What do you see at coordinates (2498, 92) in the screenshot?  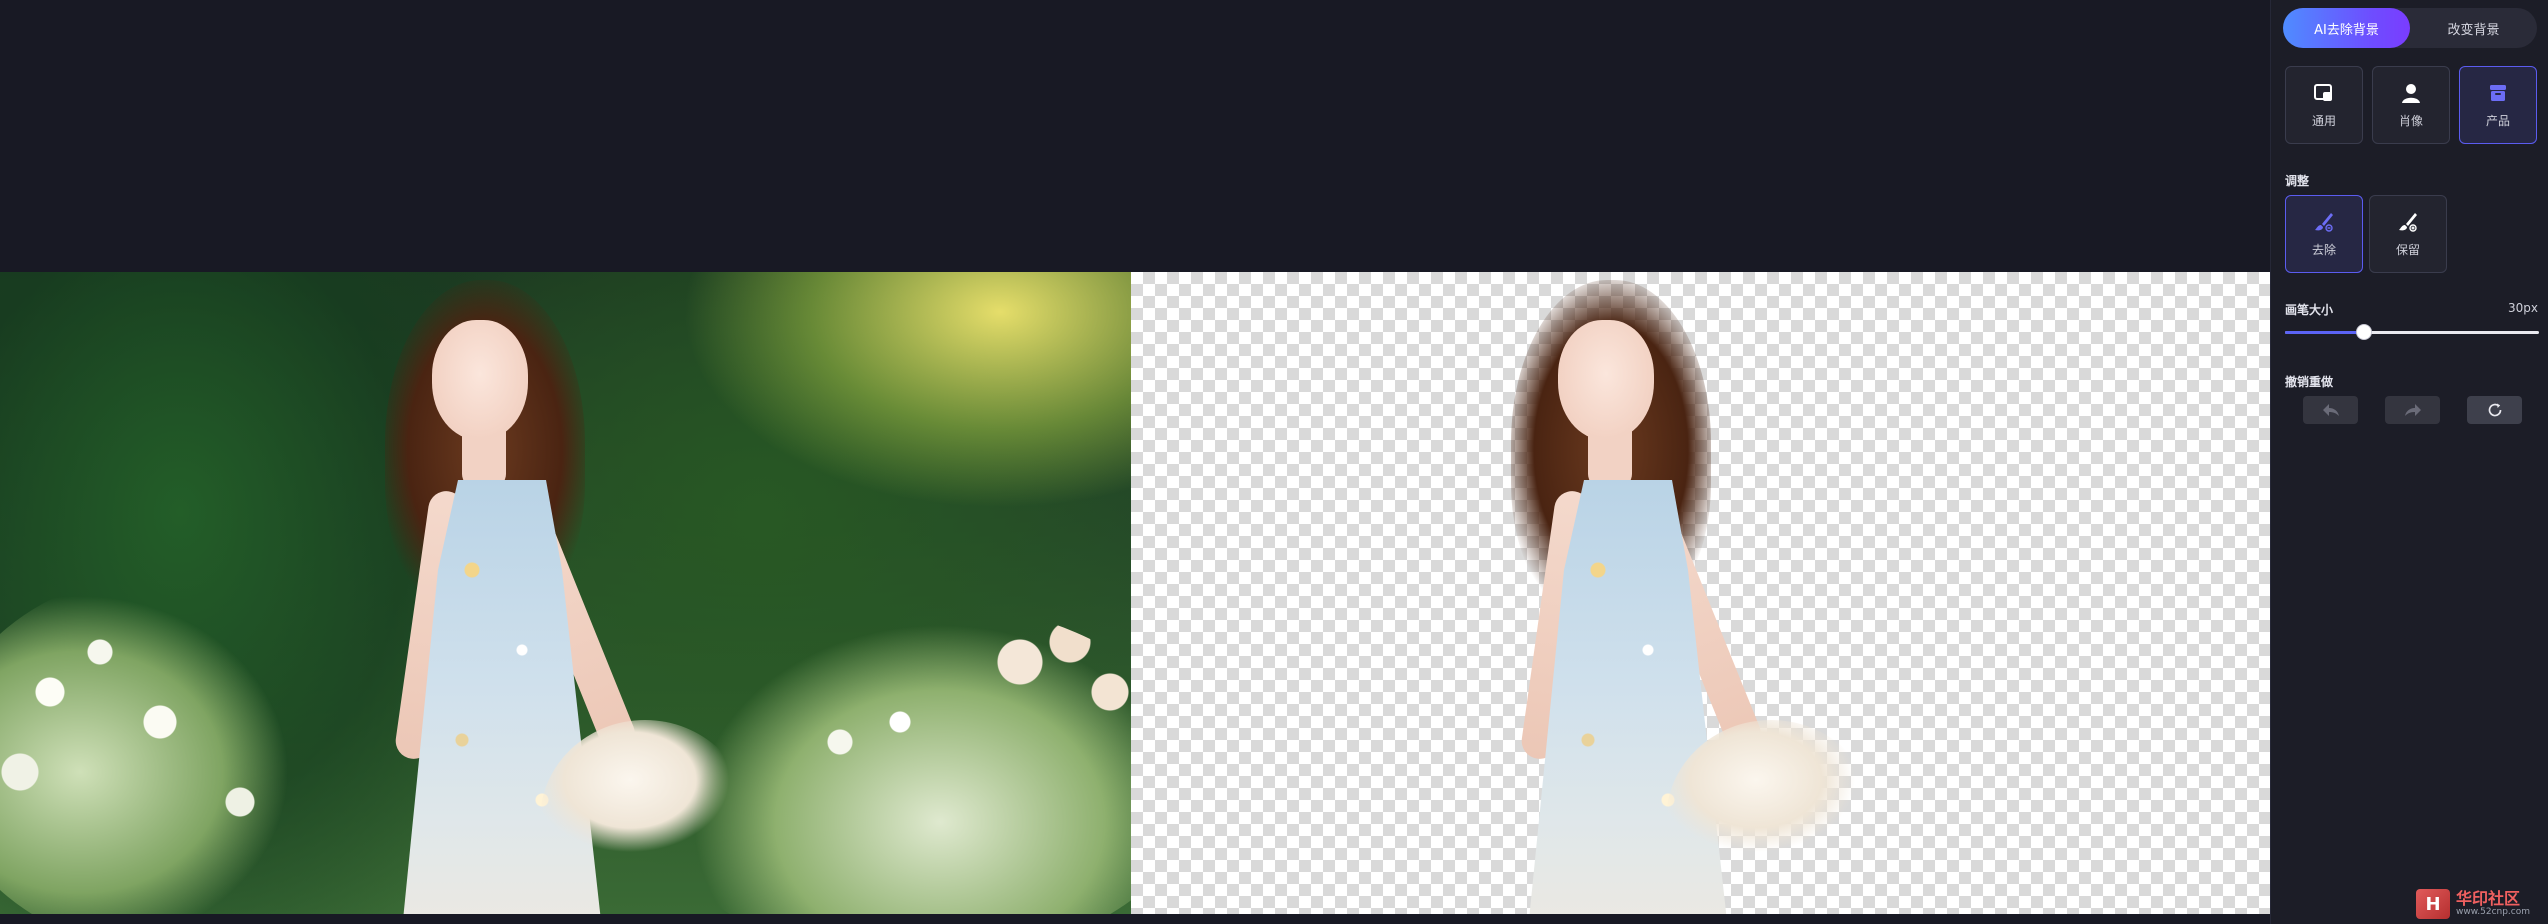 I see `product-icon` at bounding box center [2498, 92].